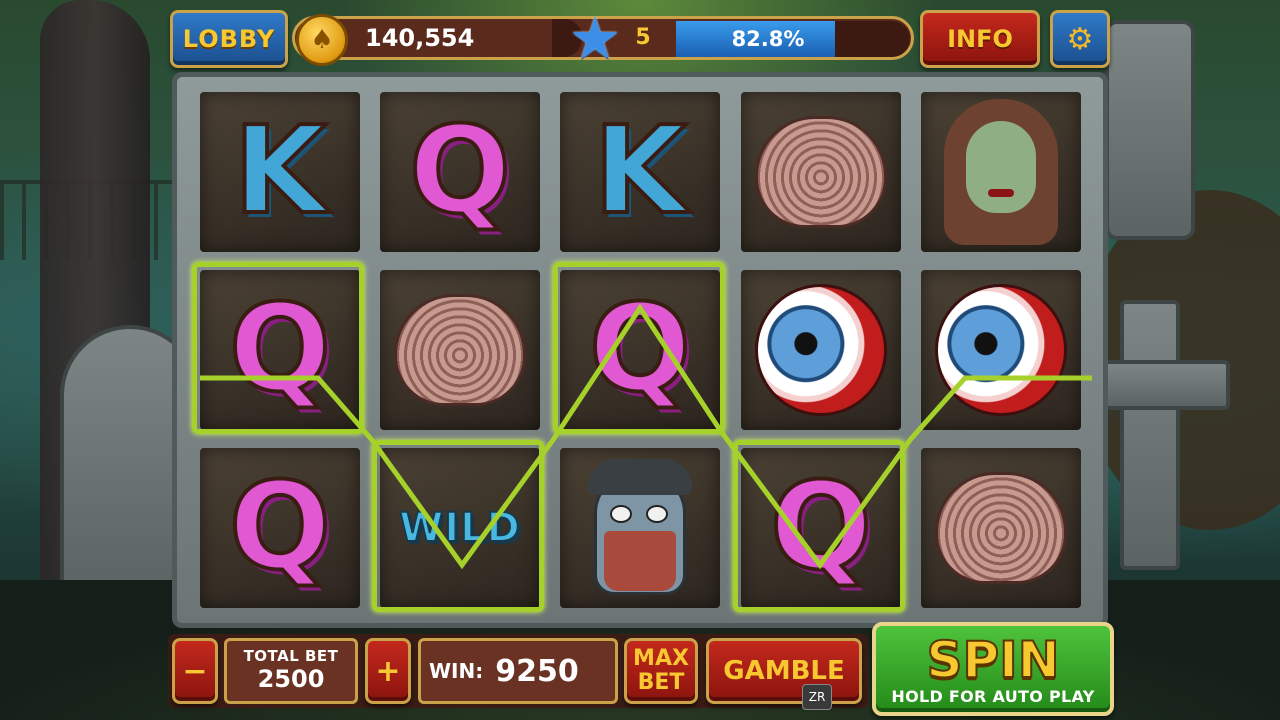 The width and height of the screenshot is (1280, 720). Describe the element at coordinates (661, 658) in the screenshot. I see `max-bet-label-top: MAX` at that location.